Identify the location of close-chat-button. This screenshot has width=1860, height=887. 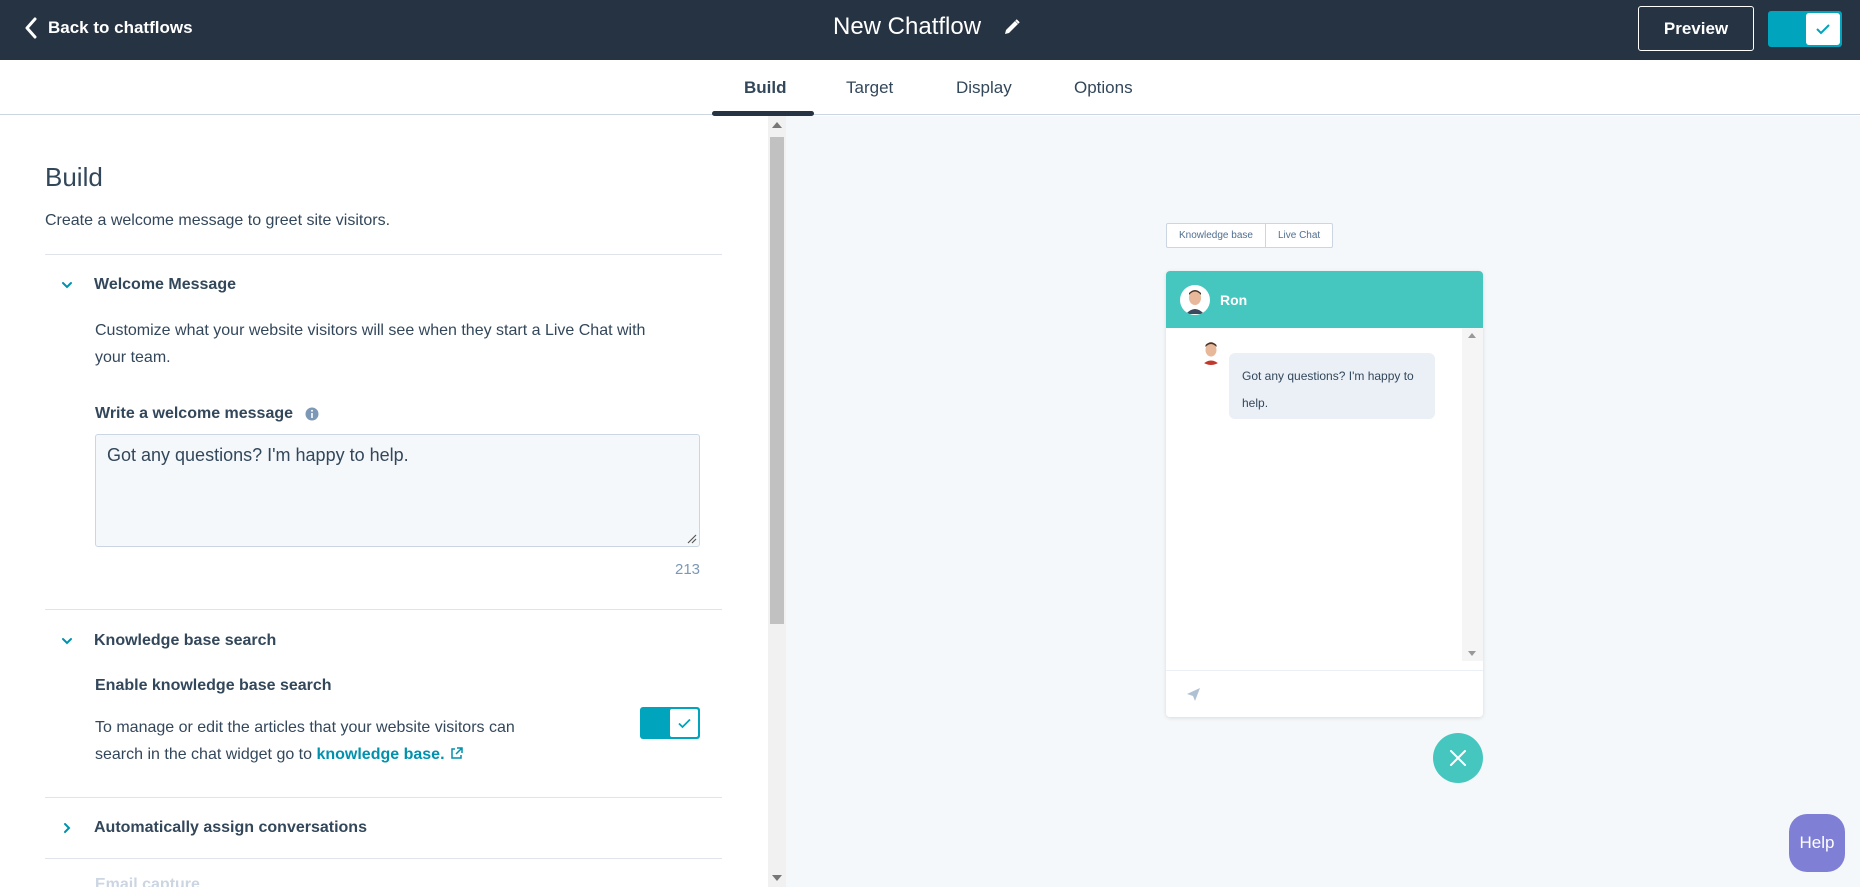
(1458, 758).